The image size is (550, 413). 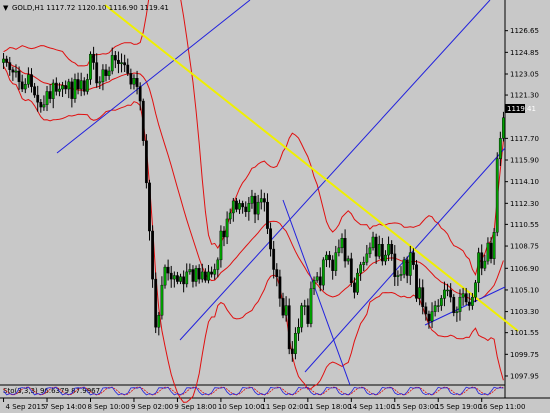 What do you see at coordinates (415, 407) in the screenshot?
I see `x-tick-label: 15 Sep 03:00` at bounding box center [415, 407].